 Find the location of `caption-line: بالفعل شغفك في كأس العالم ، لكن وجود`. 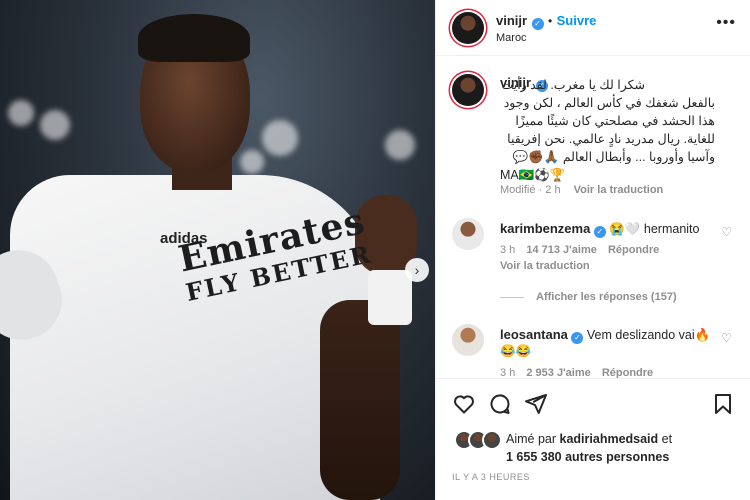

caption-line: بالفعل شغفك في كأس العالم ، لكن وجود is located at coordinates (609, 103).